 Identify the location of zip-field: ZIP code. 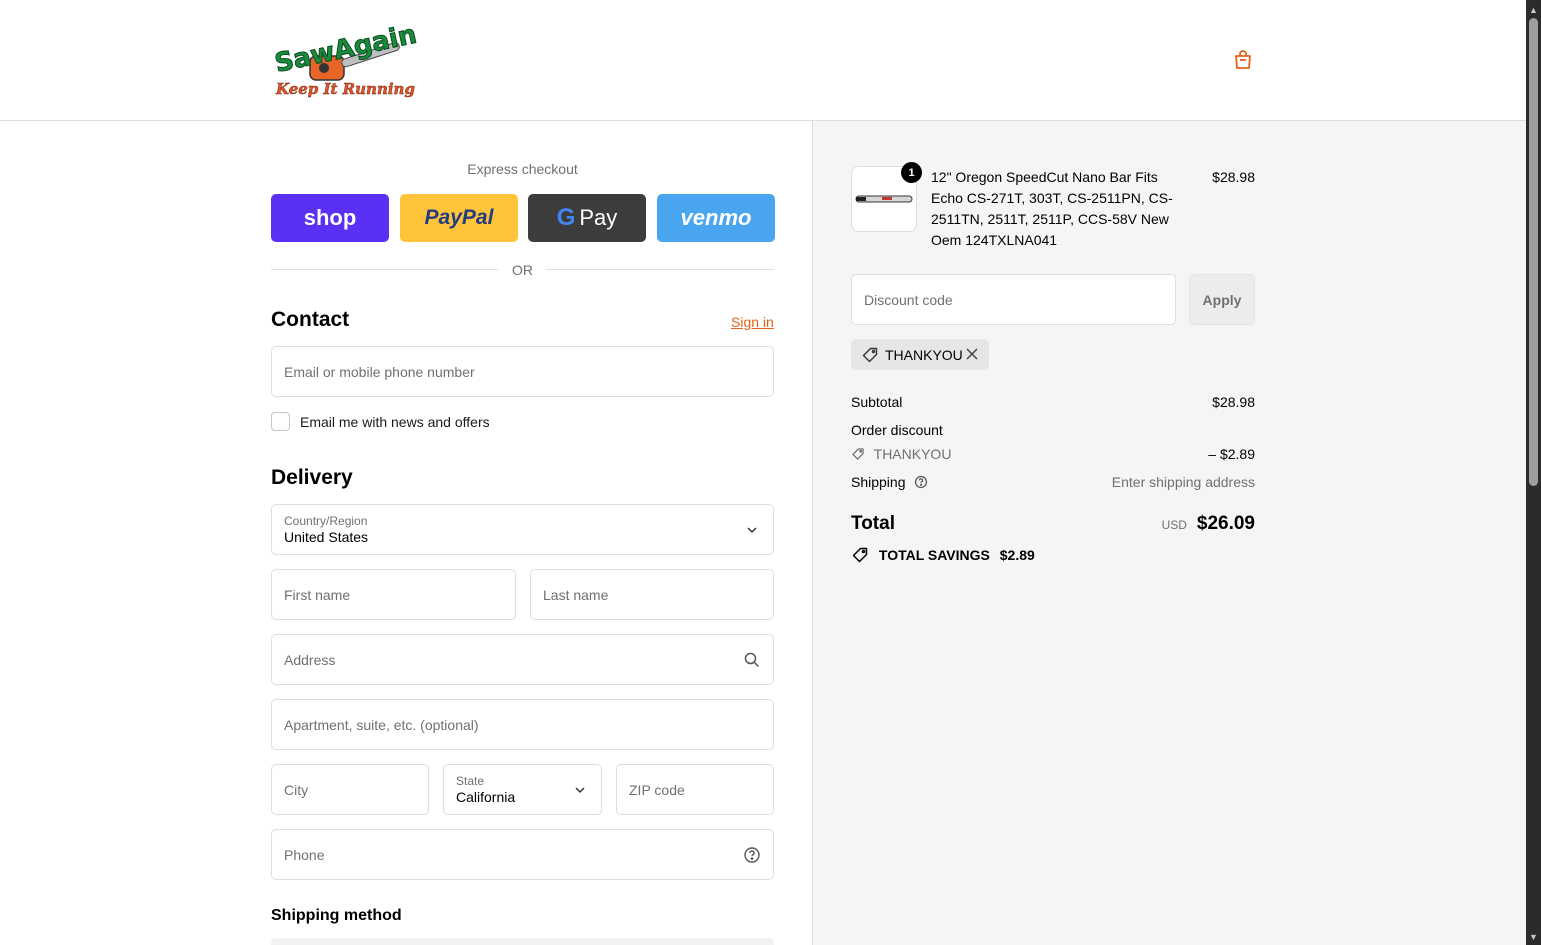
(695, 789).